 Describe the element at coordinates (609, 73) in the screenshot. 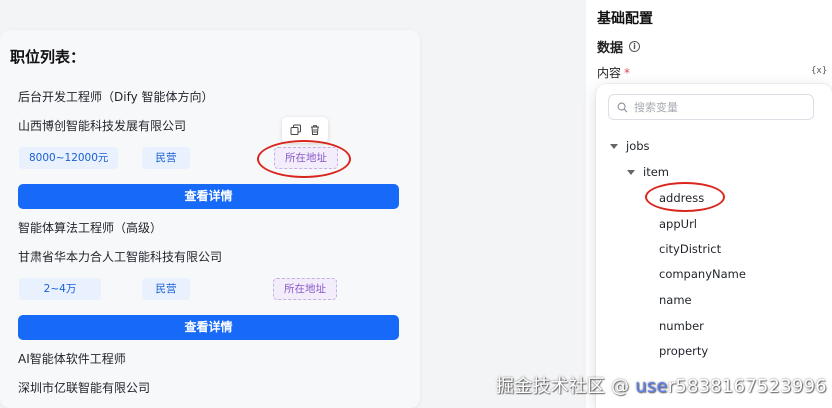

I see `content-label-text: 内容` at that location.